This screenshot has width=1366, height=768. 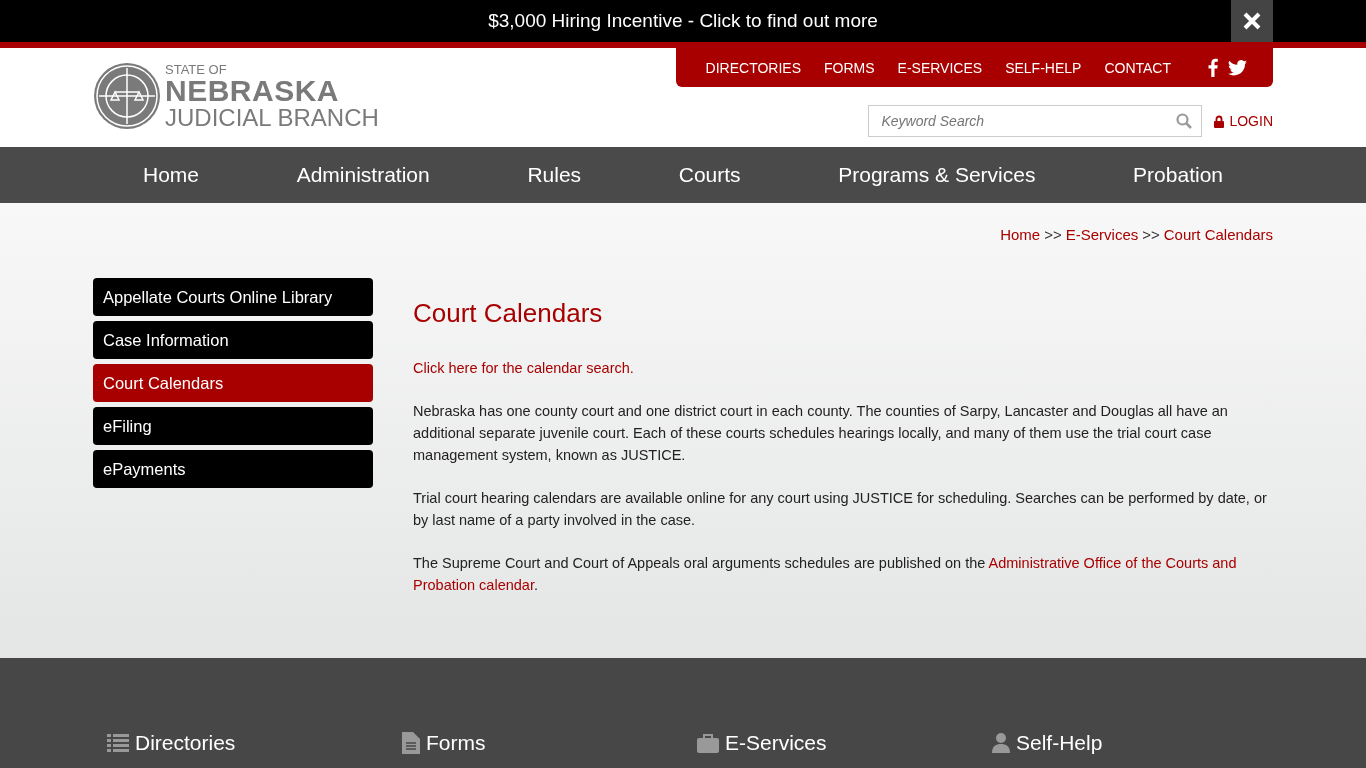 I want to click on sidebar-item: Appellate Courts Online Library, so click(x=233, y=297).